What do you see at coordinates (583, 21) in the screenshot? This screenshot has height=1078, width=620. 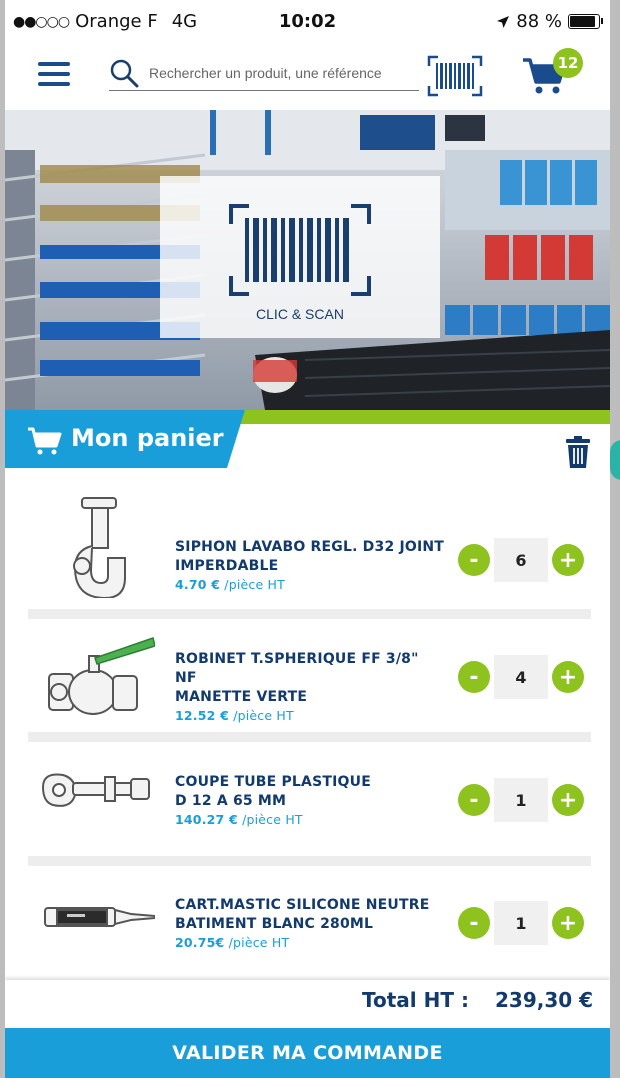 I see `battery-fill` at bounding box center [583, 21].